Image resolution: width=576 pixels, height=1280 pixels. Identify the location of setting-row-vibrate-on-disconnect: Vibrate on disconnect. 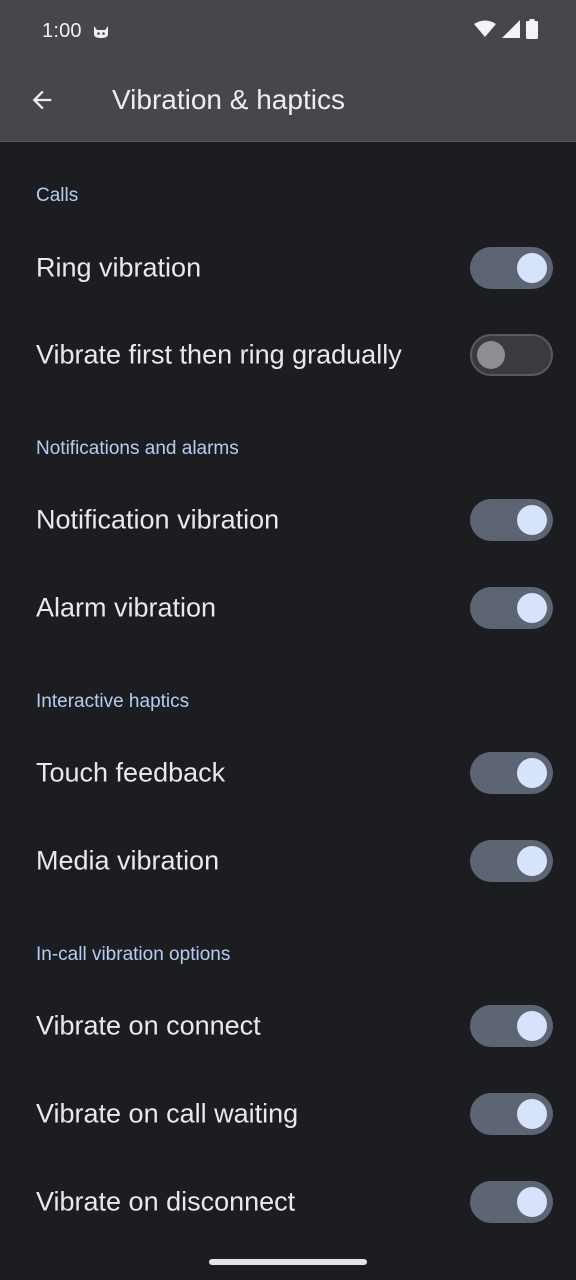
(288, 1202).